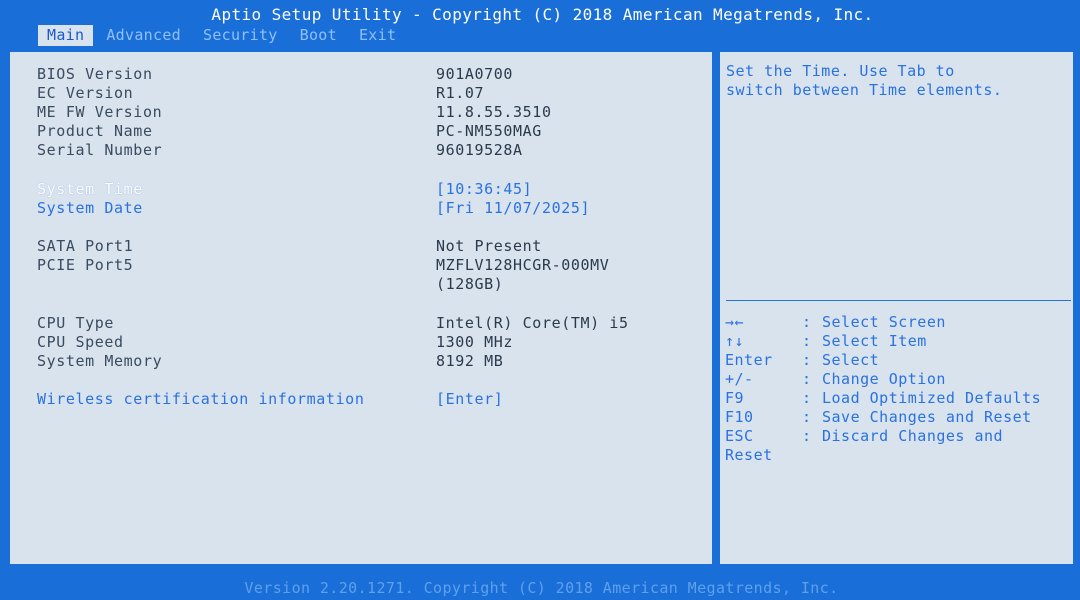 The width and height of the screenshot is (1080, 600). Describe the element at coordinates (739, 436) in the screenshot. I see `key-name: ESC` at that location.